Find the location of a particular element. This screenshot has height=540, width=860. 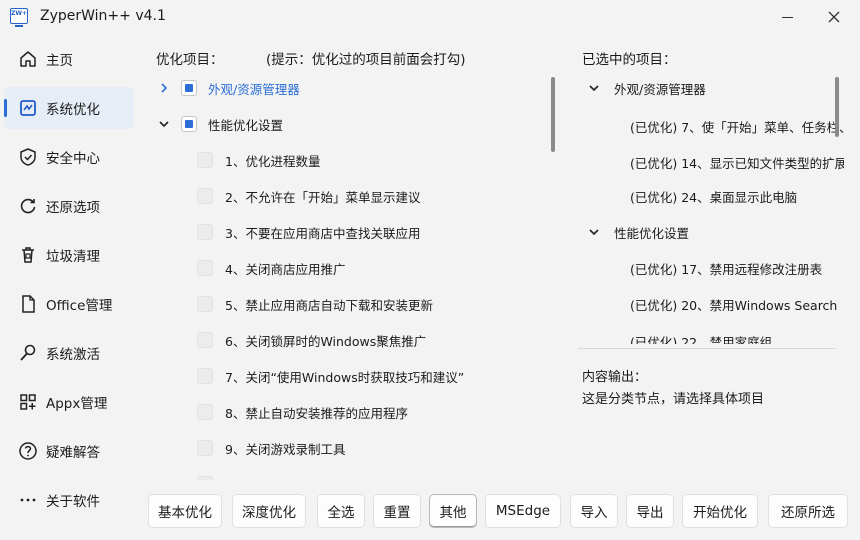

sidebar-item-label: Appx管理 is located at coordinates (77, 404).